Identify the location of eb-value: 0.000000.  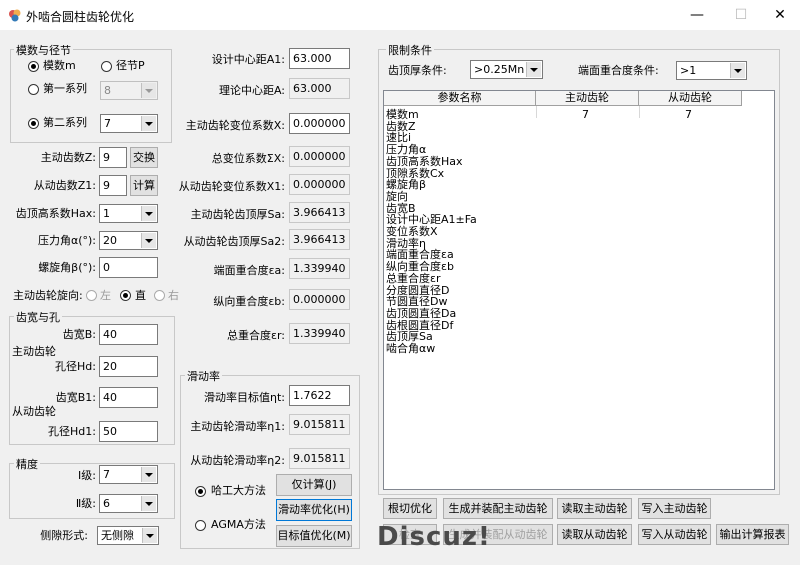
(319, 299).